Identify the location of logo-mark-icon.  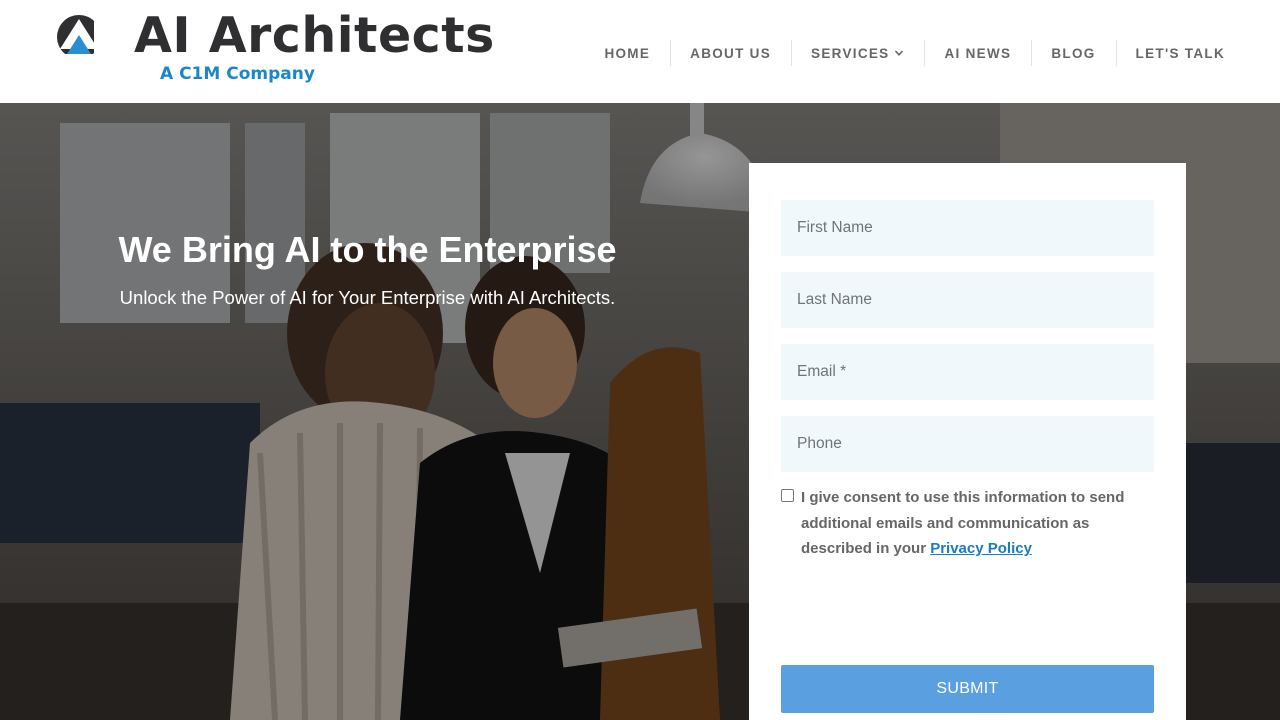
(79, 37).